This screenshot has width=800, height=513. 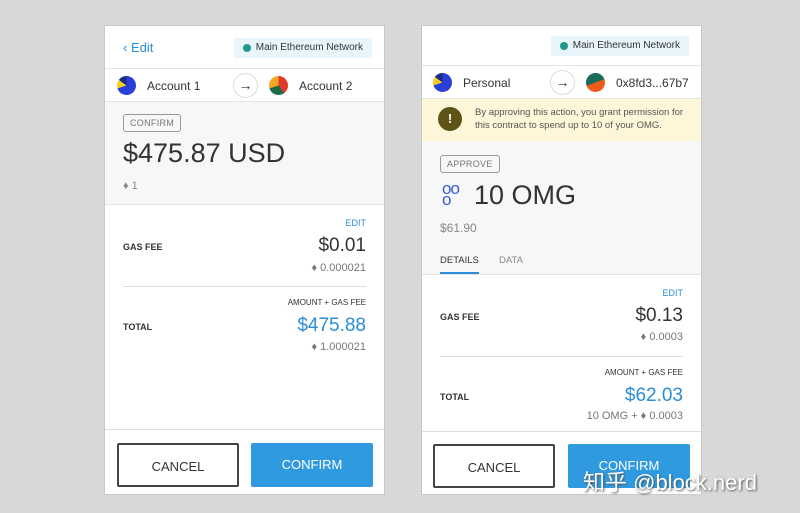 I want to click on to-address: 0x8fd3...67b7, so click(x=652, y=83).